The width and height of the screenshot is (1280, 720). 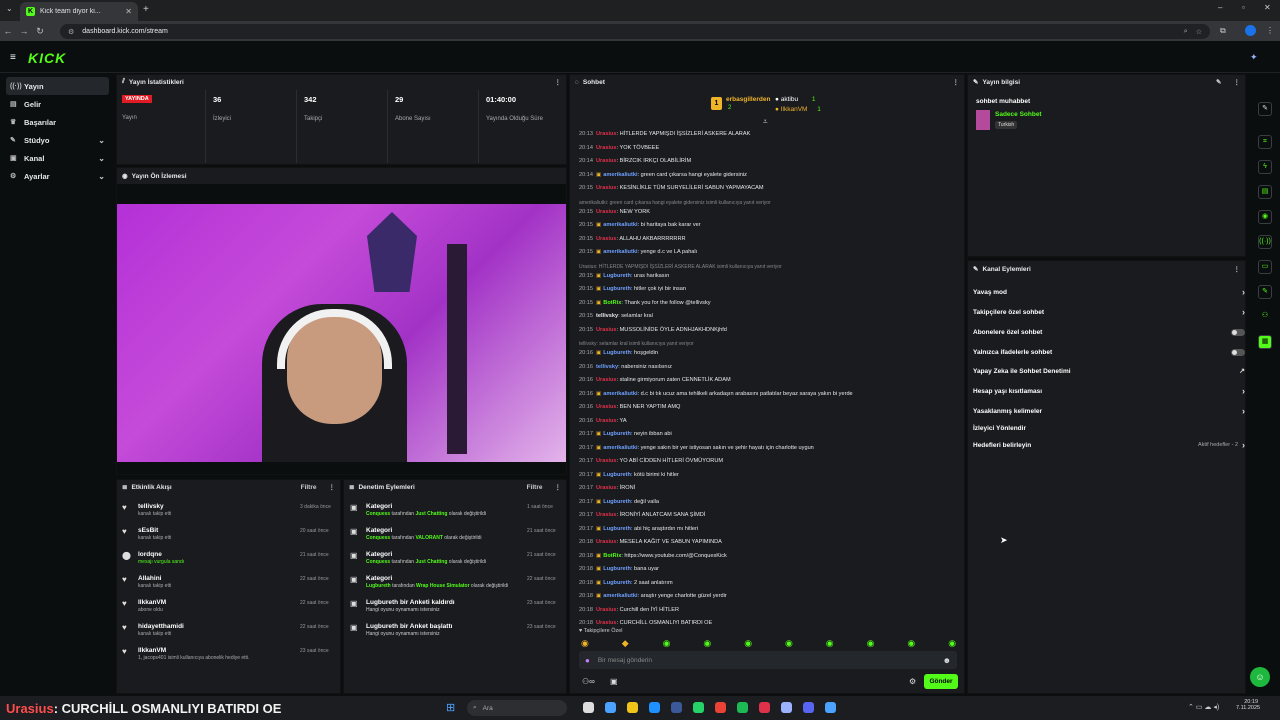 I want to click on sidebar-item-studyo: ✎ Stüdyo ⌄, so click(x=57, y=140).